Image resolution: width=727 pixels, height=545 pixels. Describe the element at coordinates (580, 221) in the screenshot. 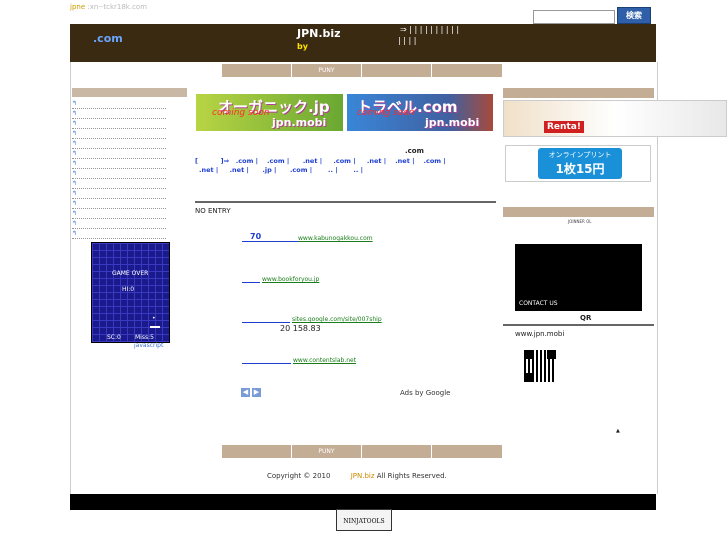

I see `joinner-text: JOINNER OL` at that location.